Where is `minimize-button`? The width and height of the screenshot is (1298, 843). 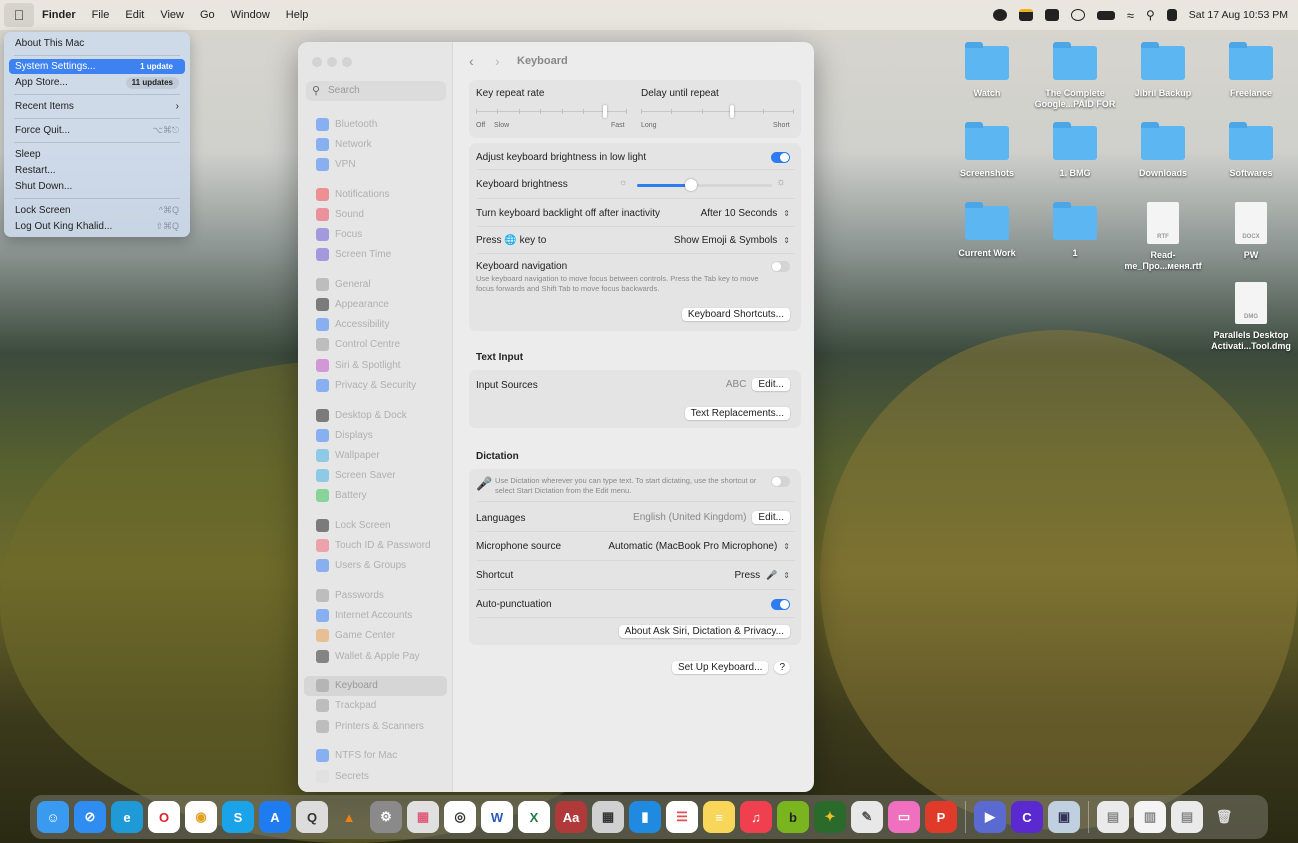 minimize-button is located at coordinates (332, 62).